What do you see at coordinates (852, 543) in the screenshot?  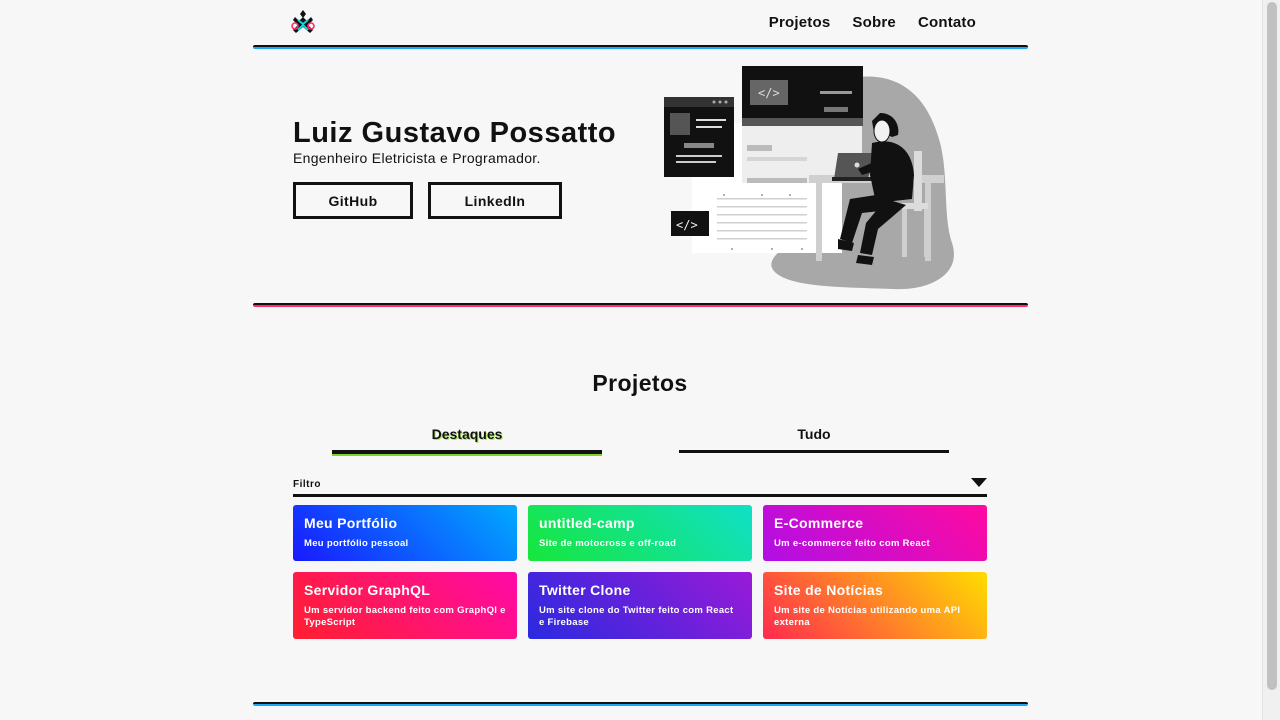 I see `card-description: Um e-commerce feito com React` at bounding box center [852, 543].